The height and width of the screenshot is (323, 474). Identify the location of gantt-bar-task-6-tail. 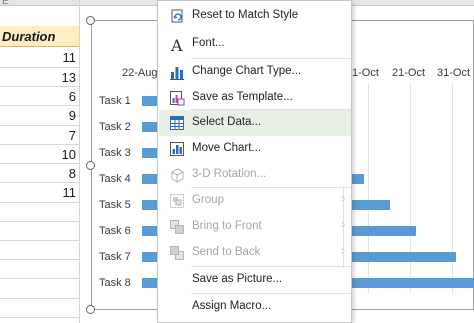
(384, 231).